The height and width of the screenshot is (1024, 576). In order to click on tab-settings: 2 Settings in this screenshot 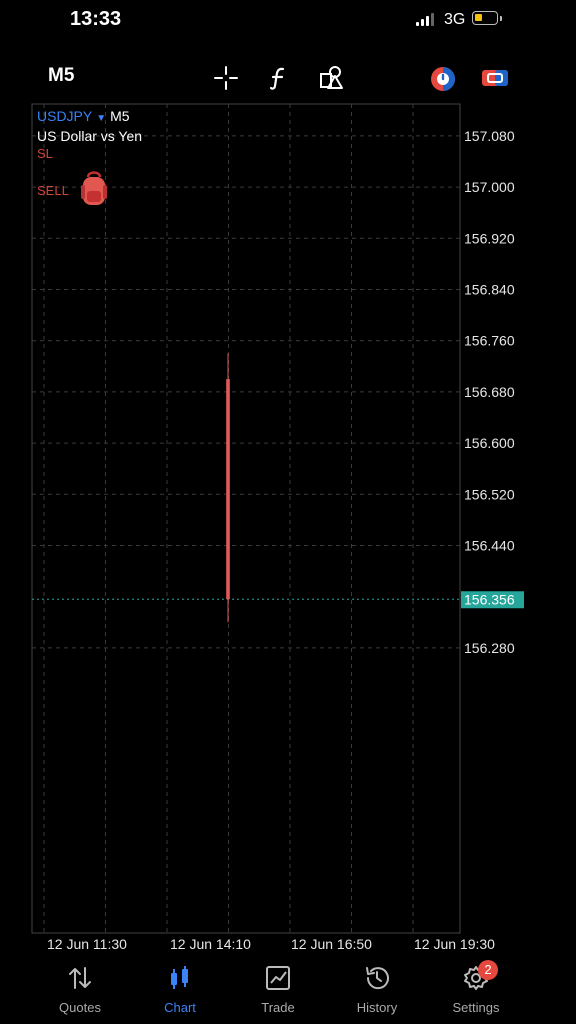, I will do `click(476, 992)`.